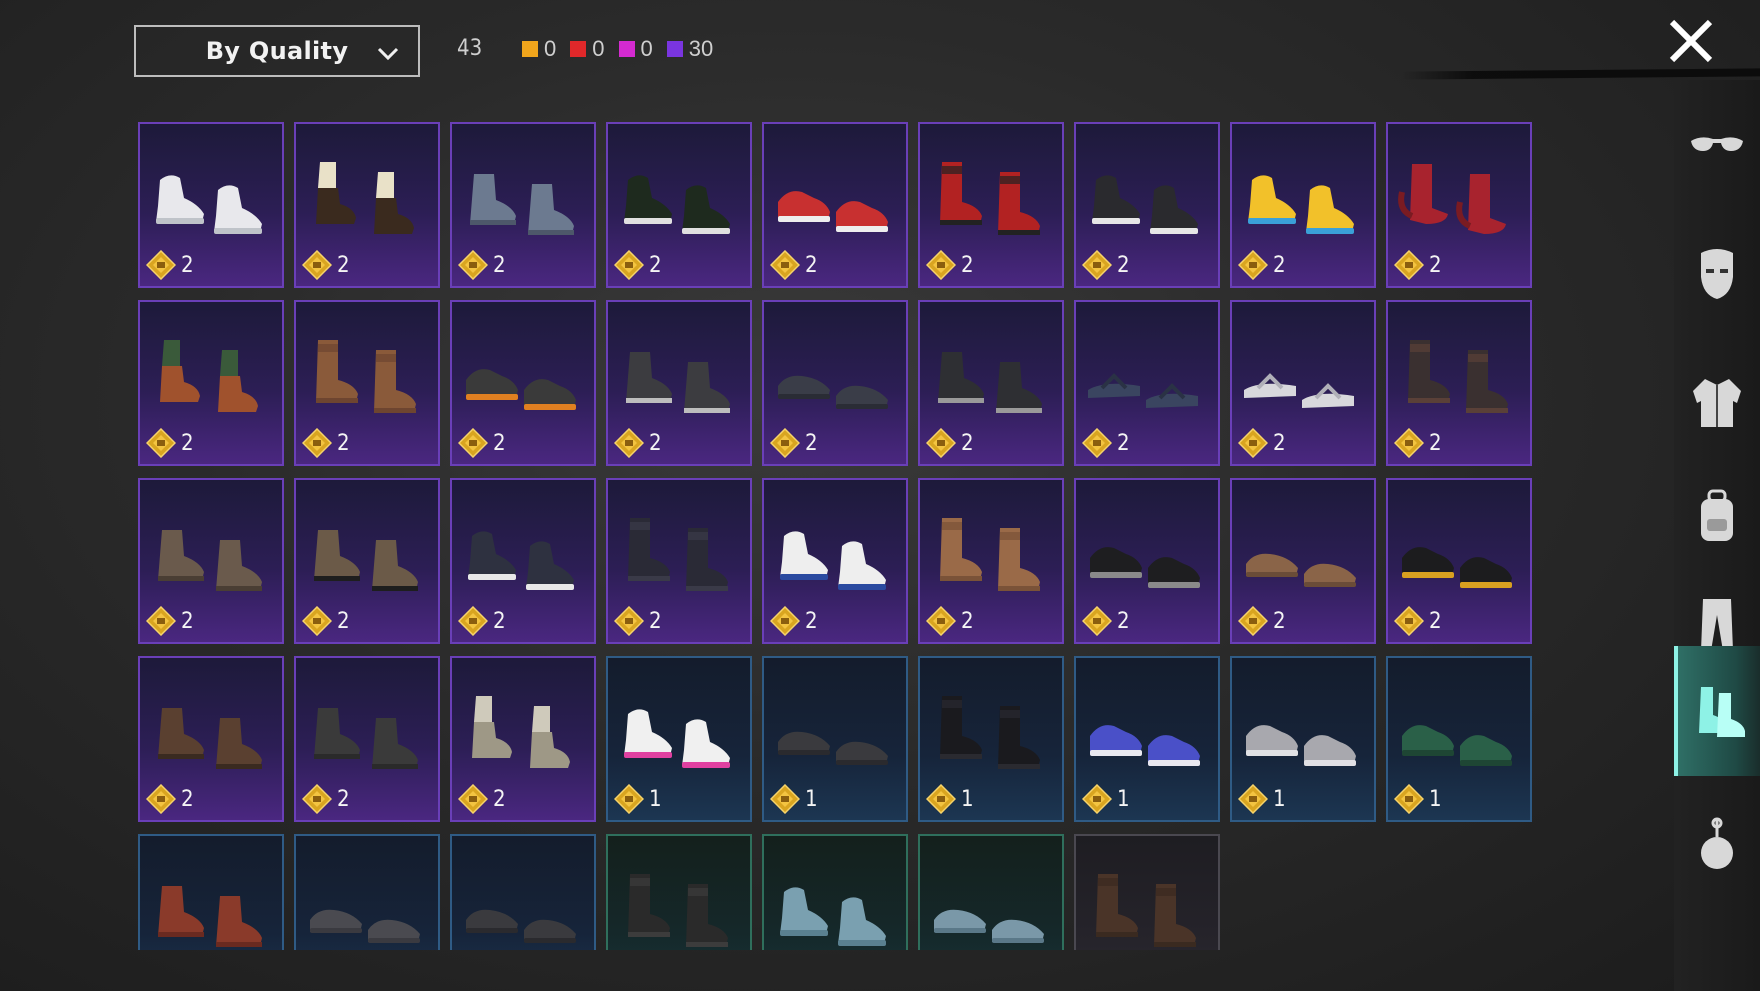 The image size is (1760, 991). I want to click on quality-stats: 0 0 0 30, so click(617, 49).